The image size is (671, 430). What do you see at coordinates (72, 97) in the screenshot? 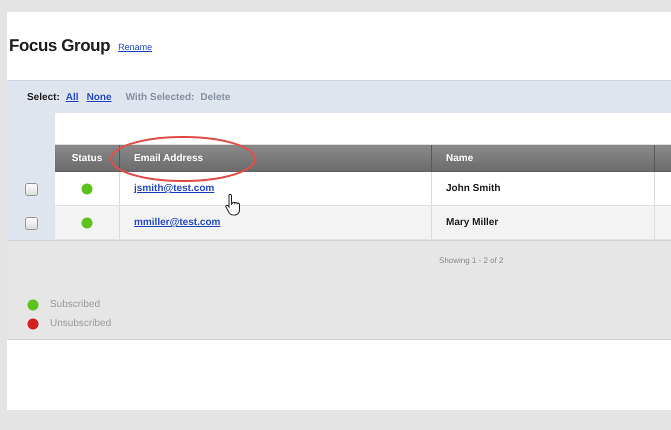
I see `select-all-link: All` at bounding box center [72, 97].